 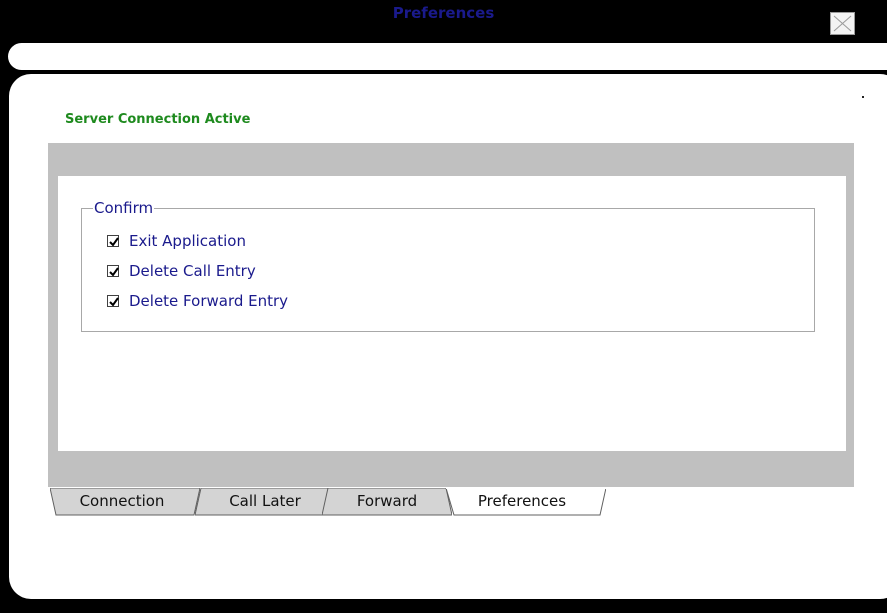 I want to click on tab-preferences: Preferences, so click(x=526, y=502).